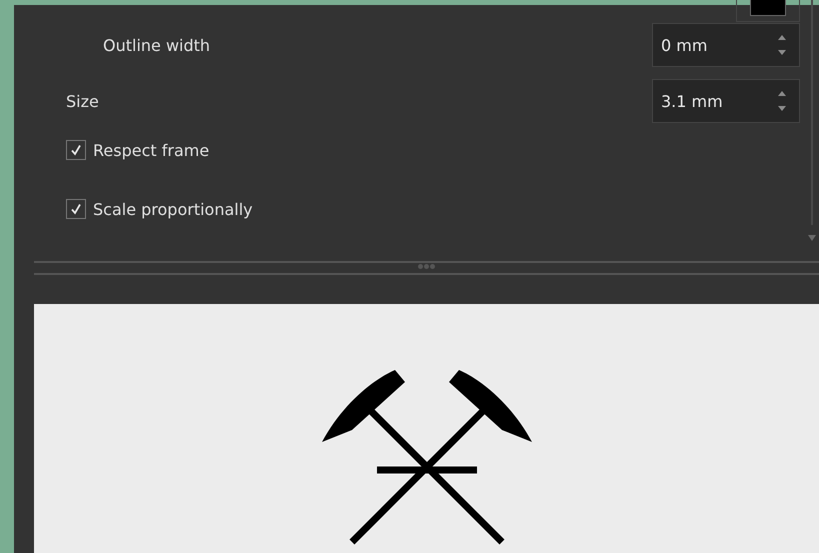  Describe the element at coordinates (812, 238) in the screenshot. I see `scroll-down-icon` at that location.